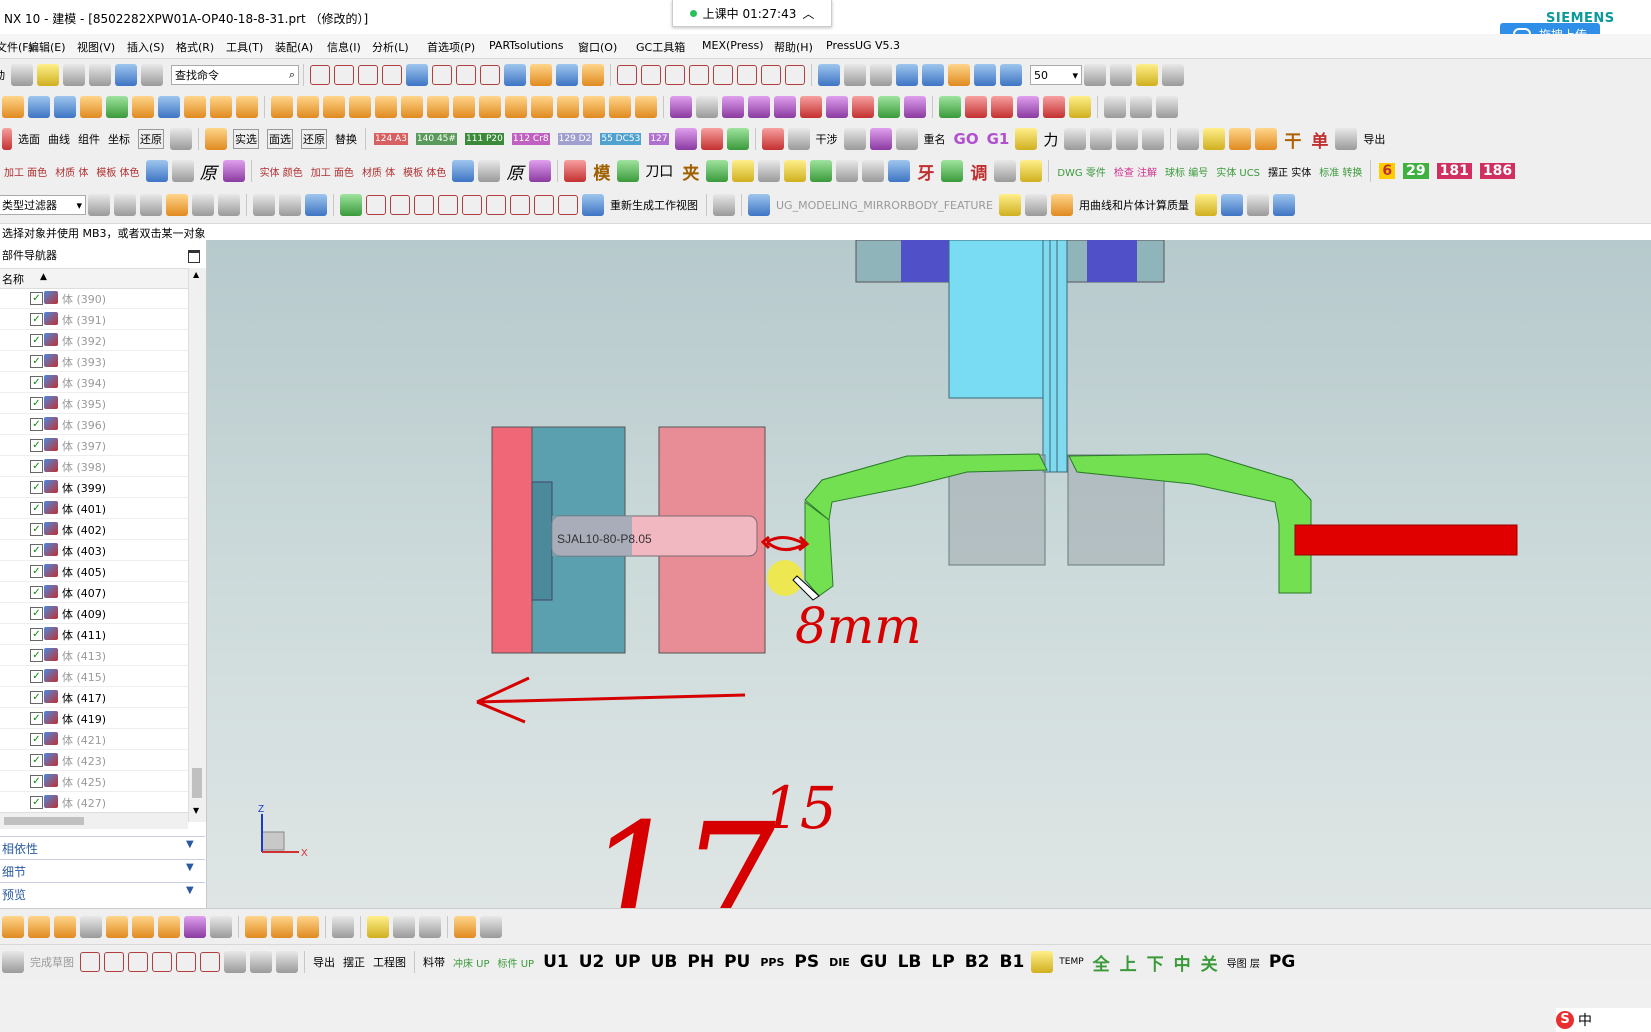 This screenshot has width=1651, height=1032. What do you see at coordinates (13, 927) in the screenshot?
I see `assembly-icon` at bounding box center [13, 927].